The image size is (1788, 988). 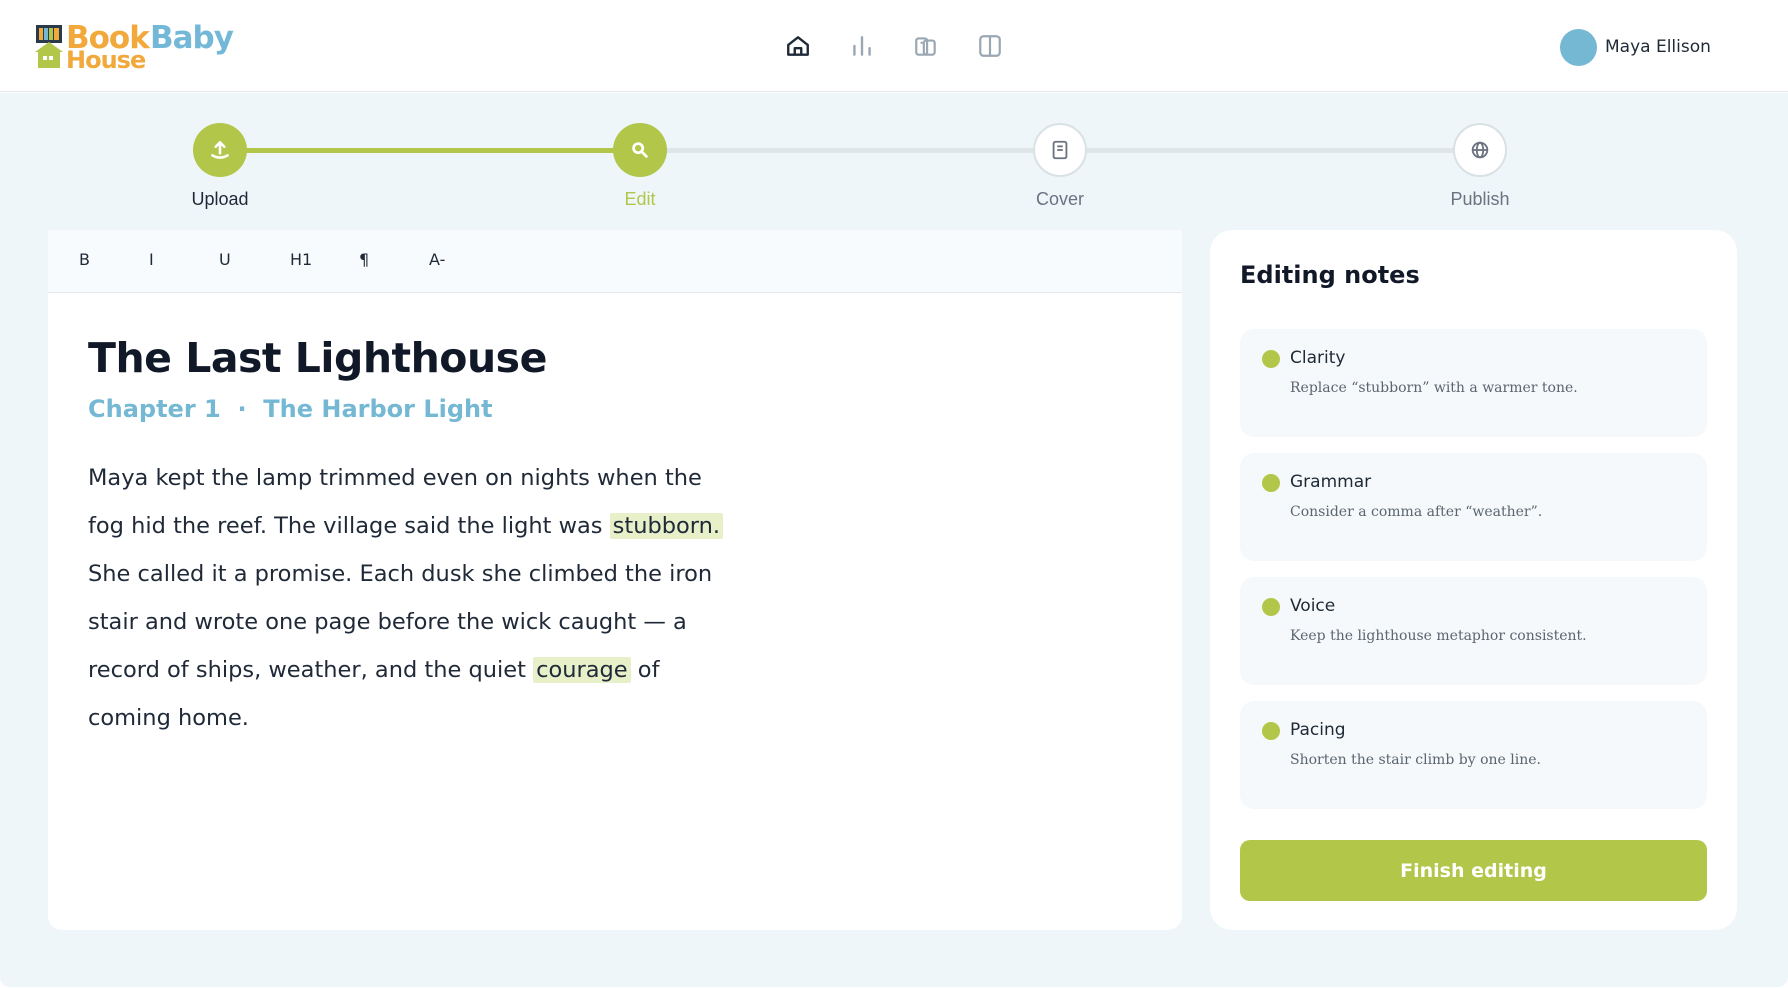 I want to click on user-name: Maya Ellison, so click(x=1658, y=47).